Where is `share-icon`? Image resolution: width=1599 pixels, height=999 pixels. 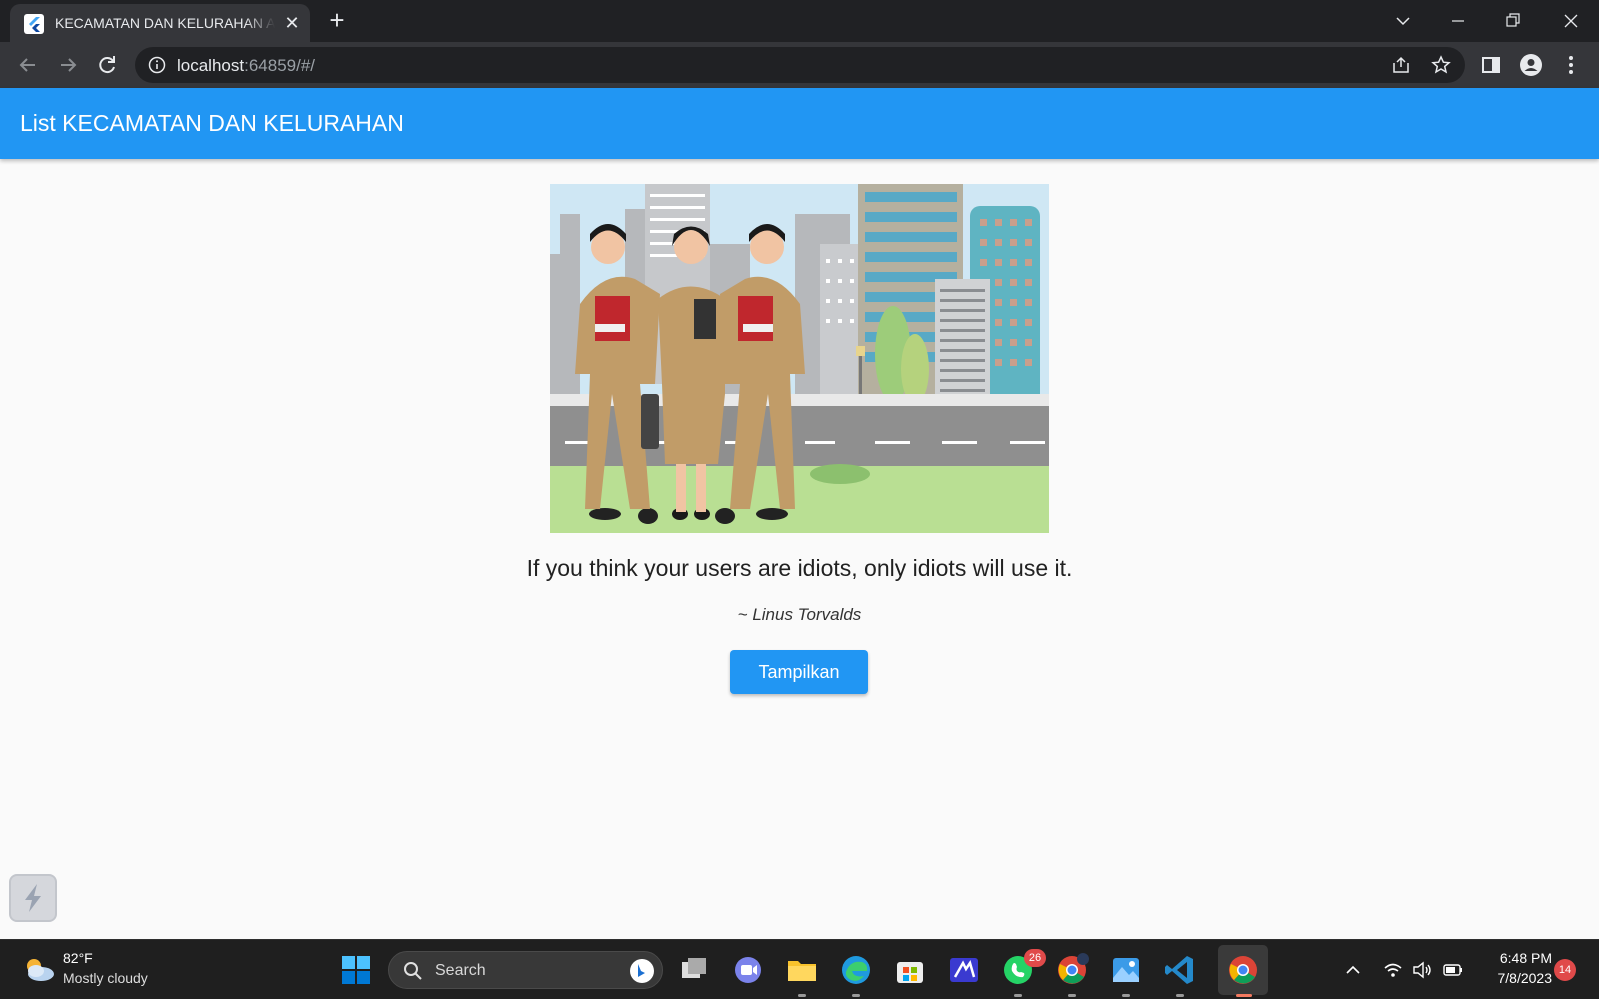
share-icon is located at coordinates (1401, 65).